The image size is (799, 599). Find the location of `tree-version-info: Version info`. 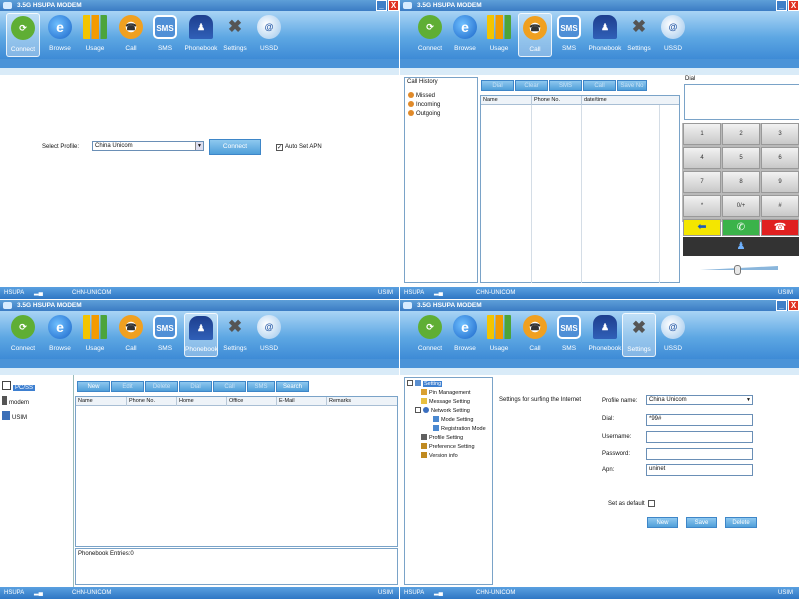

tree-version-info: Version info is located at coordinates (439, 455).